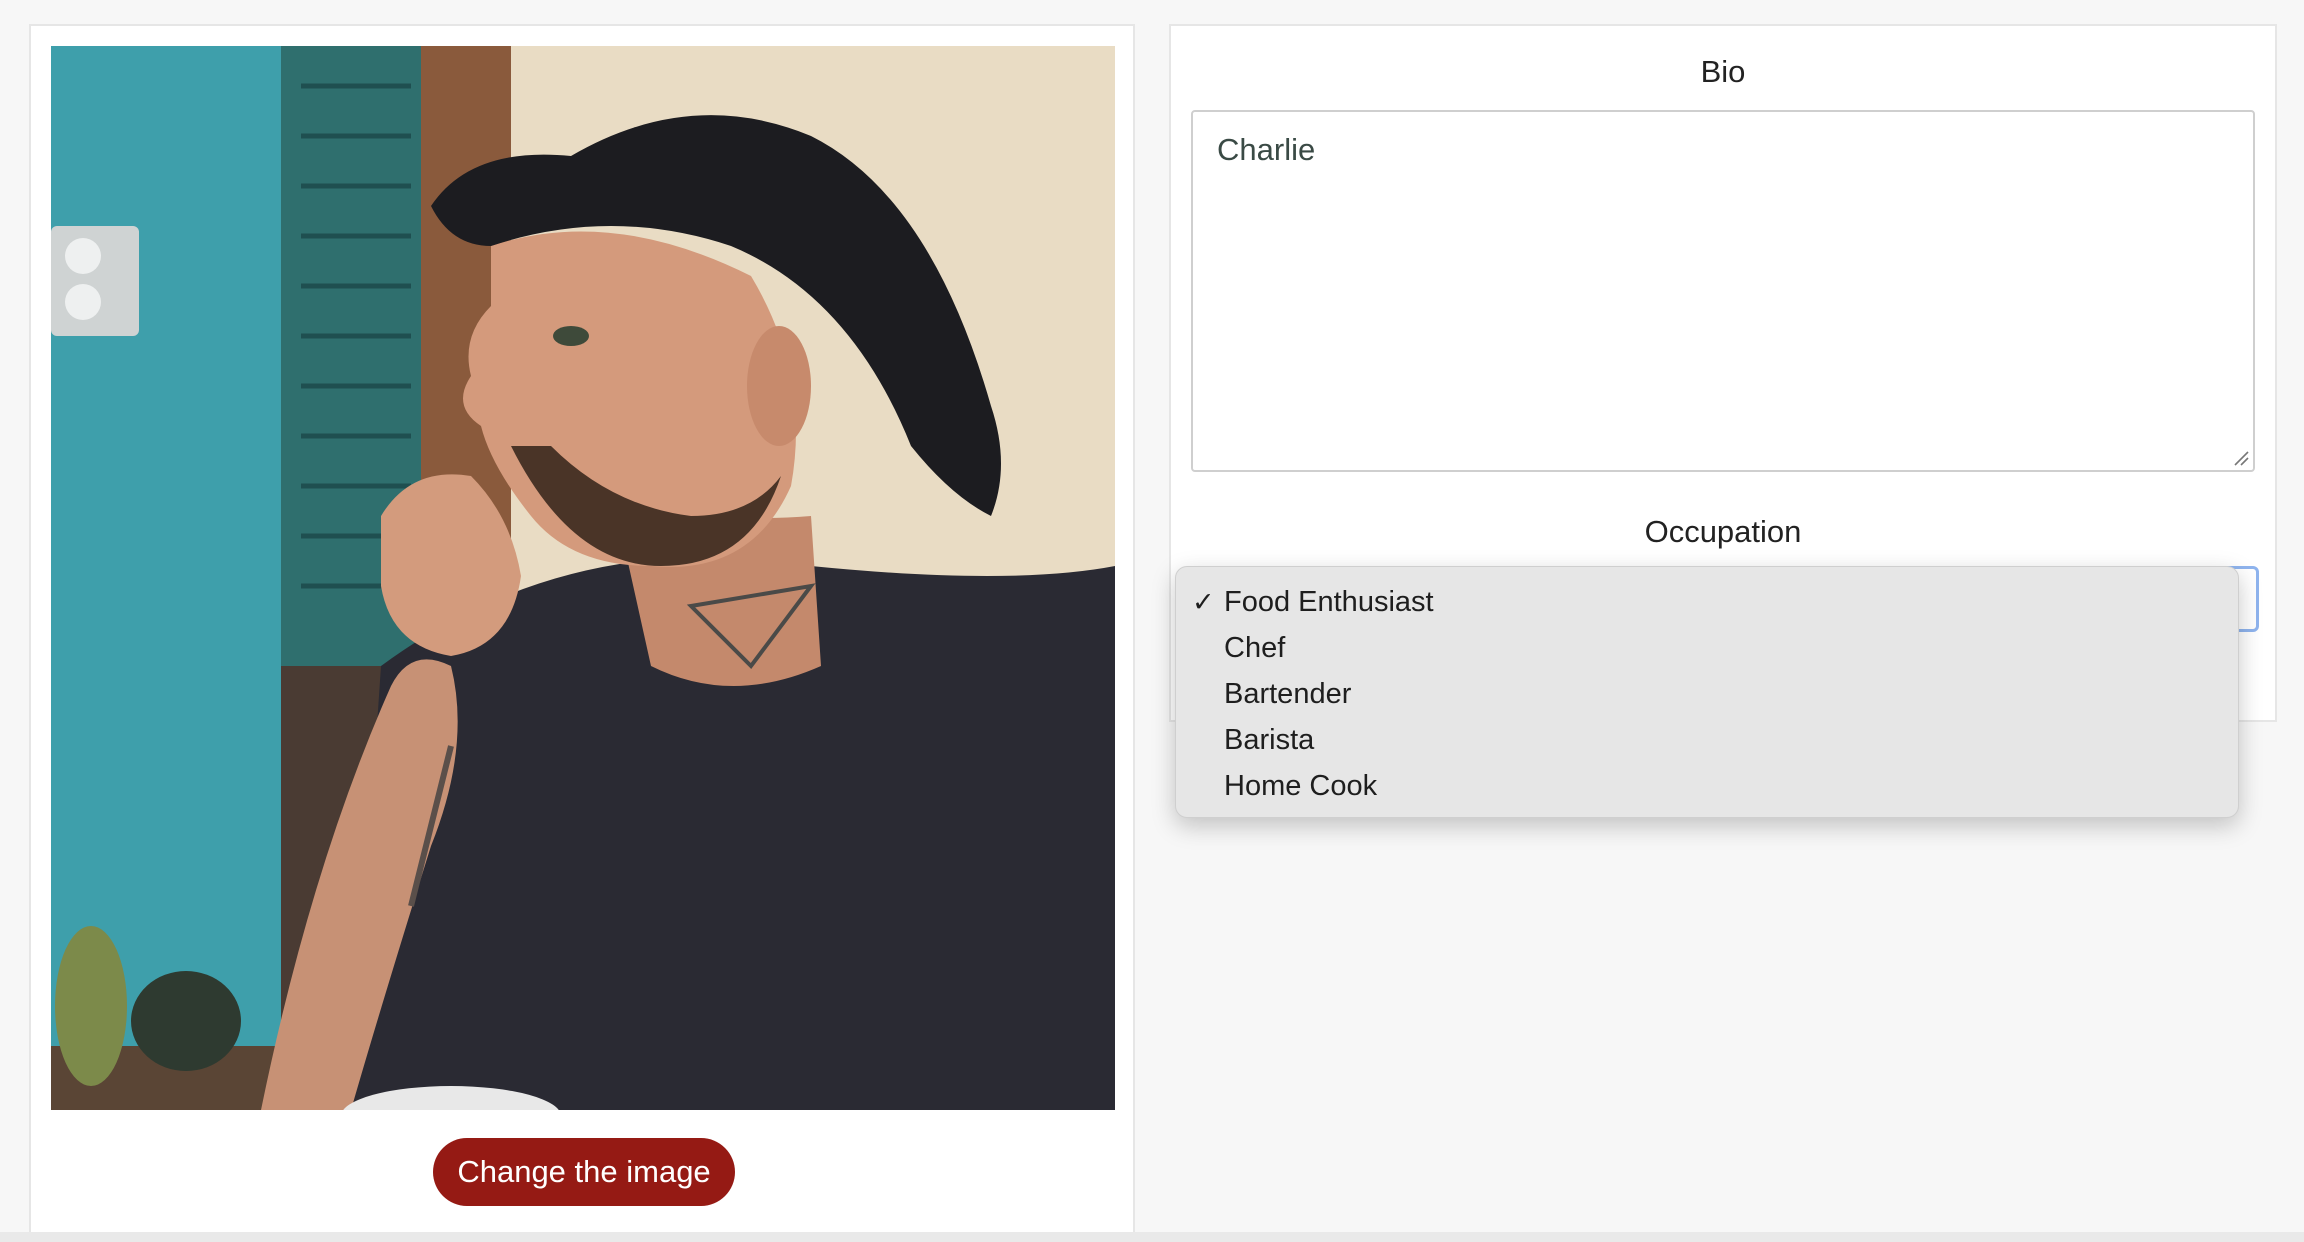 Image resolution: width=2304 pixels, height=1242 pixels. I want to click on occupation-option-home-cook: Home Cook, so click(1707, 786).